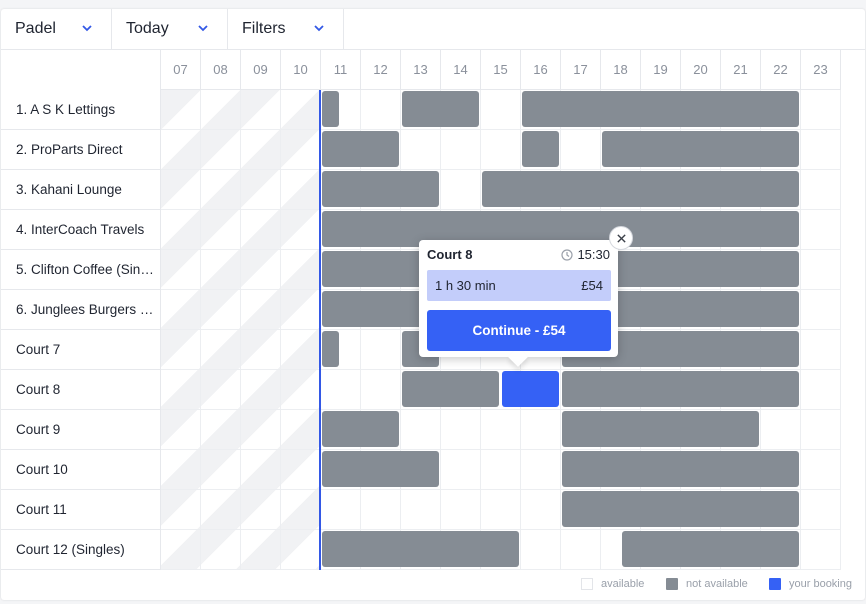  Describe the element at coordinates (587, 584) in the screenshot. I see `available-swatch` at that location.